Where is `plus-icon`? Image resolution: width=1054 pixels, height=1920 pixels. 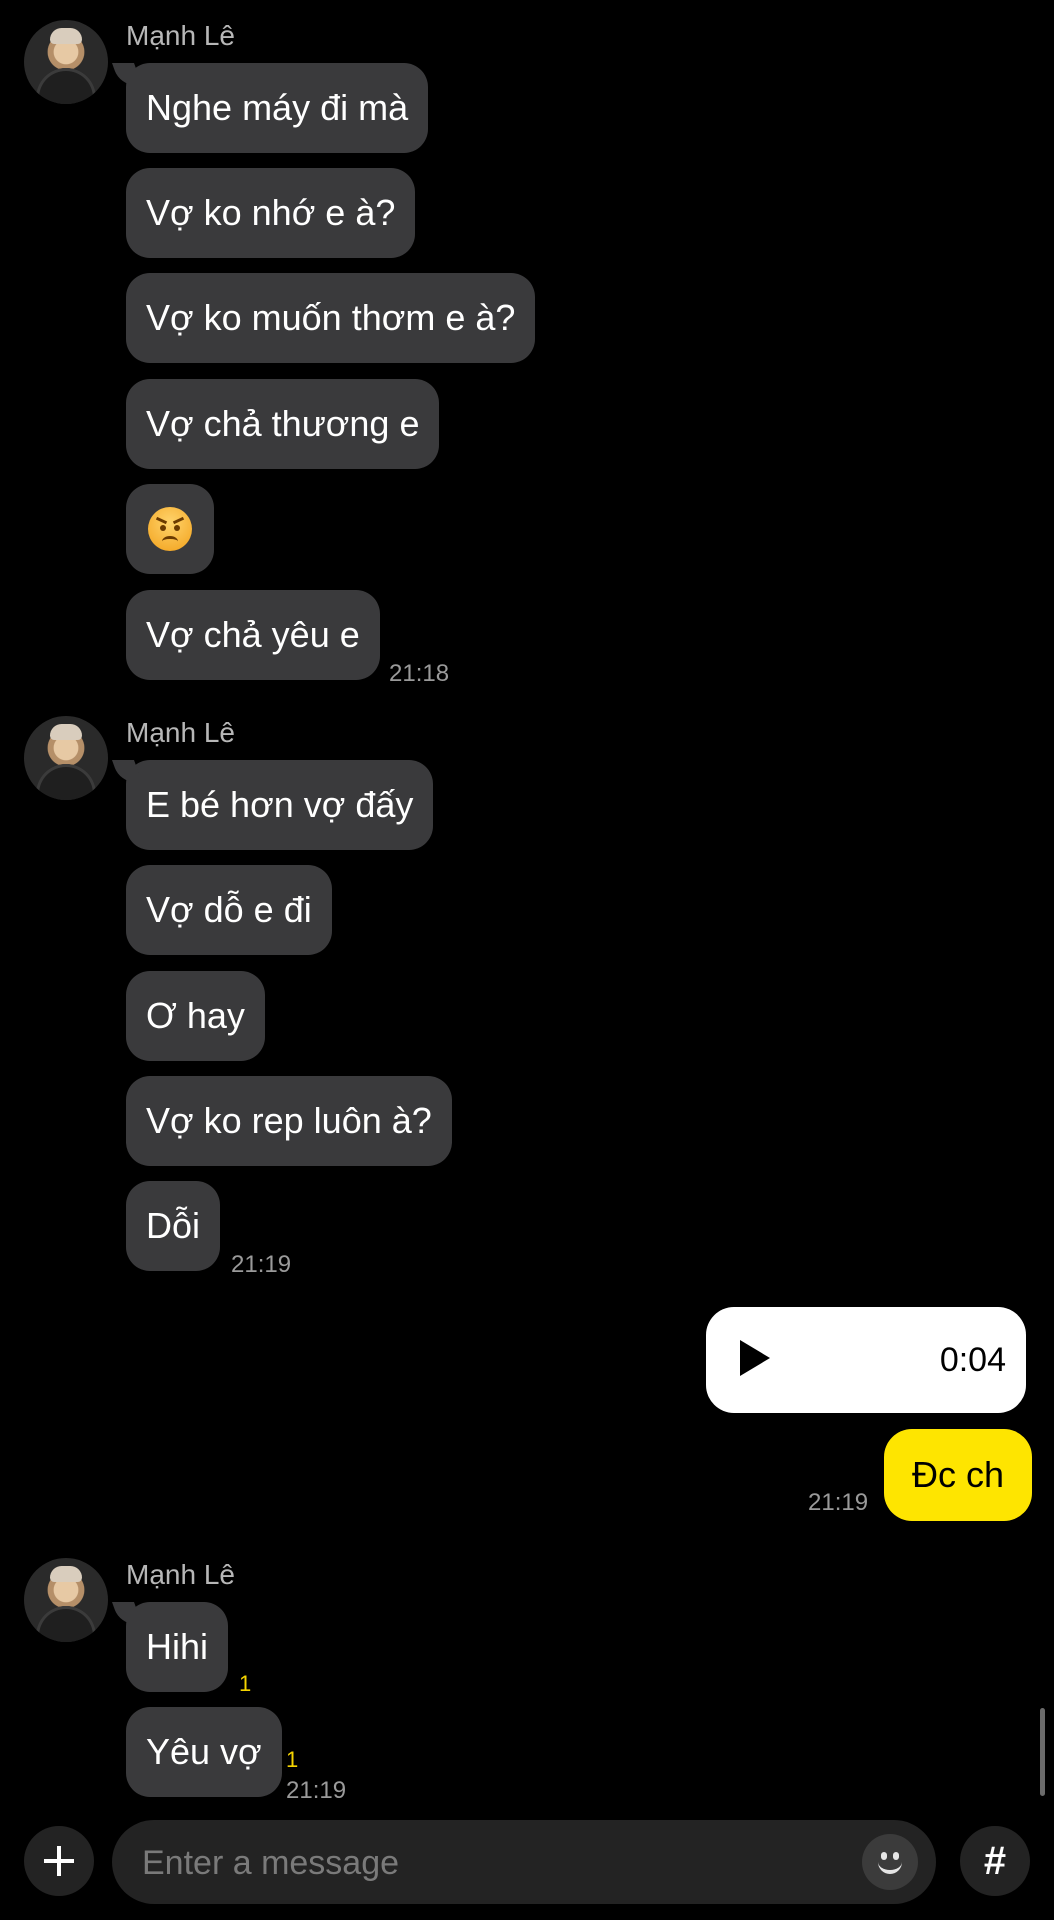 plus-icon is located at coordinates (59, 1861).